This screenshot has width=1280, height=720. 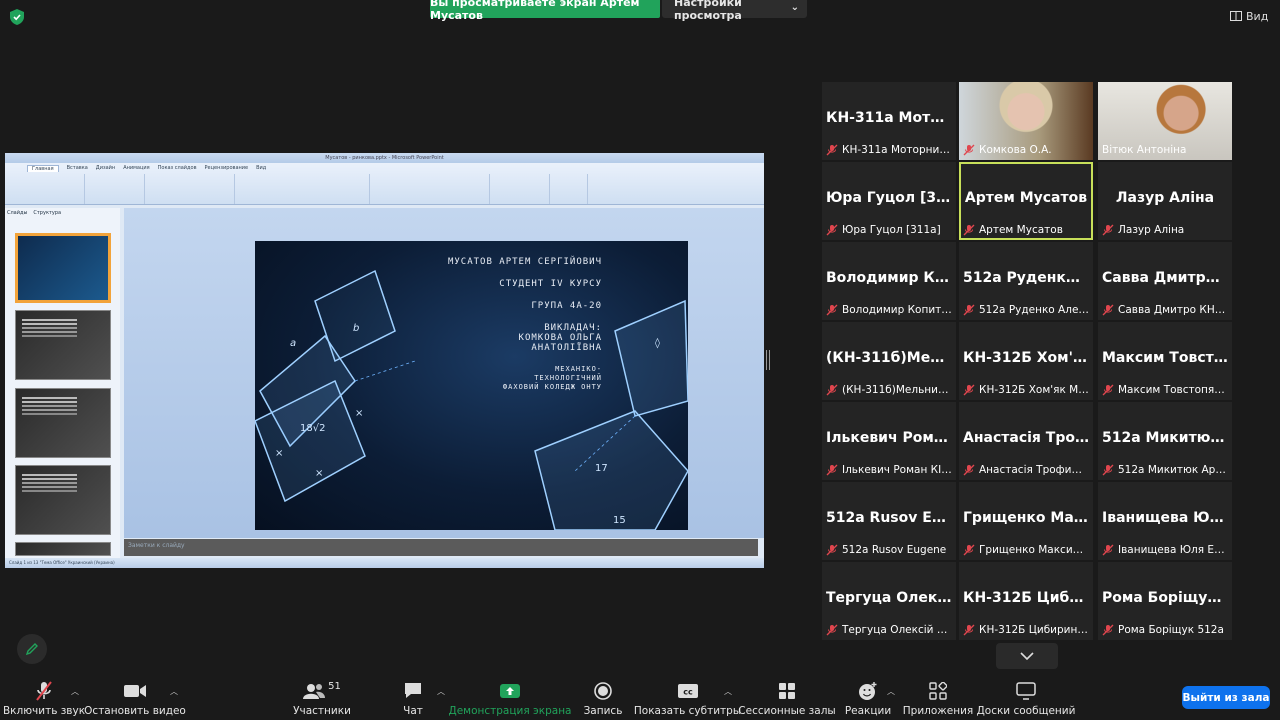 I want to click on participant-tile: КН-311а Мотор... КН-311а Моторний Ігор, so click(x=889, y=121).